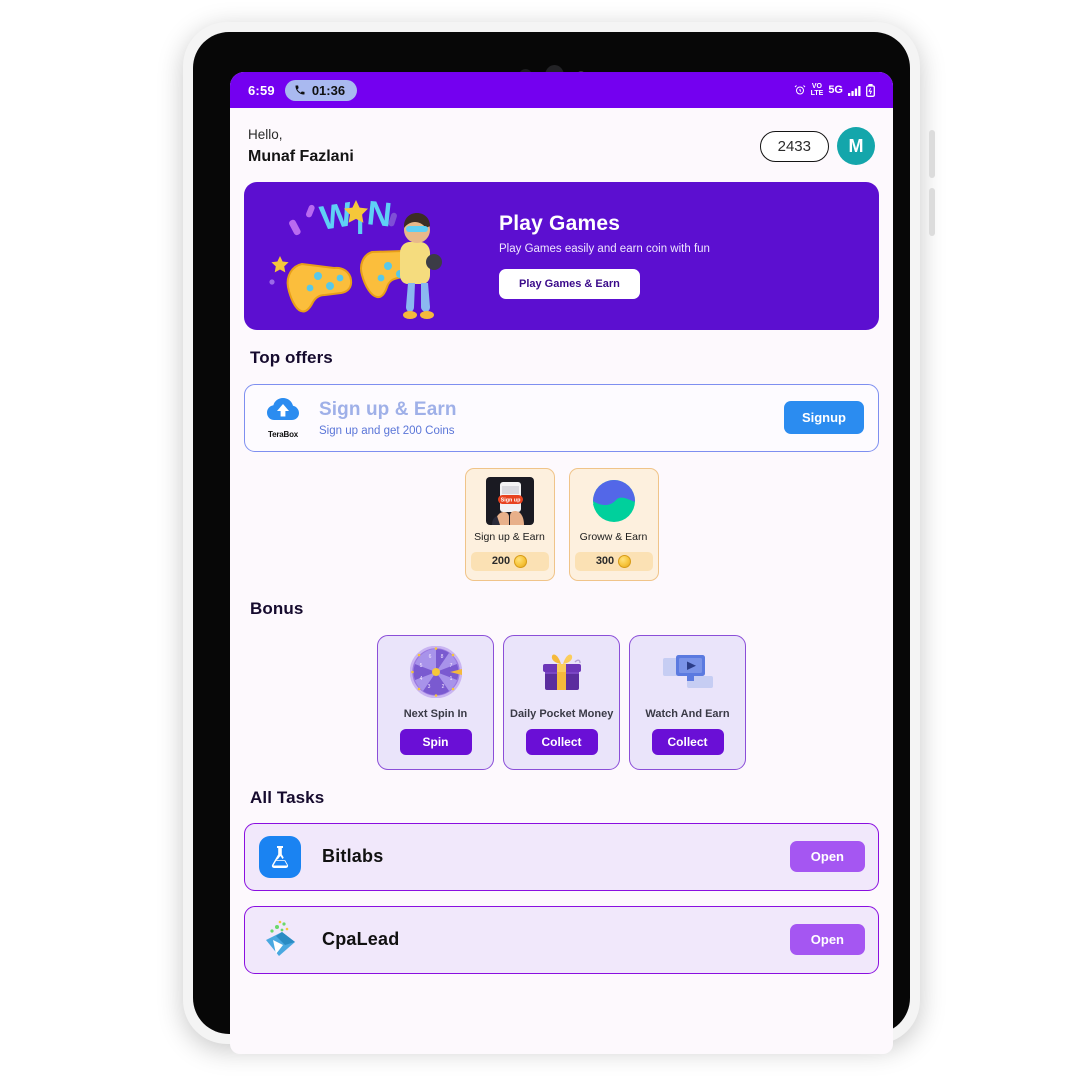  What do you see at coordinates (420, 679) in the screenshot?
I see `svg-text: 4` at bounding box center [420, 679].